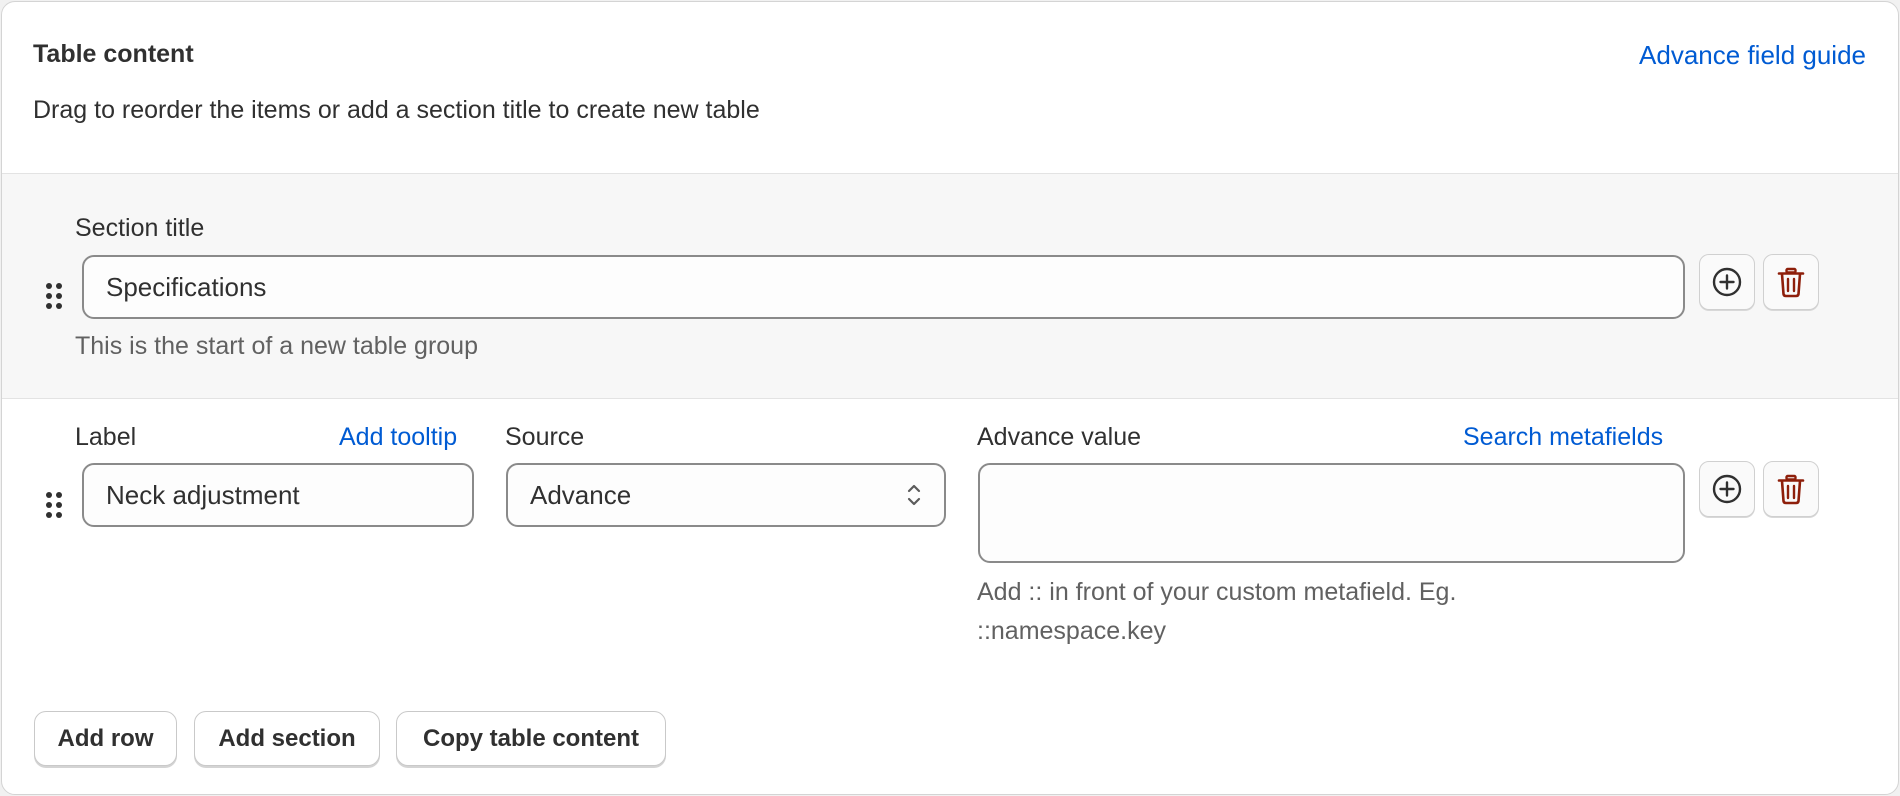 This screenshot has height=796, width=1900. I want to click on section-title-help: This is the start of a new table group, so click(276, 346).